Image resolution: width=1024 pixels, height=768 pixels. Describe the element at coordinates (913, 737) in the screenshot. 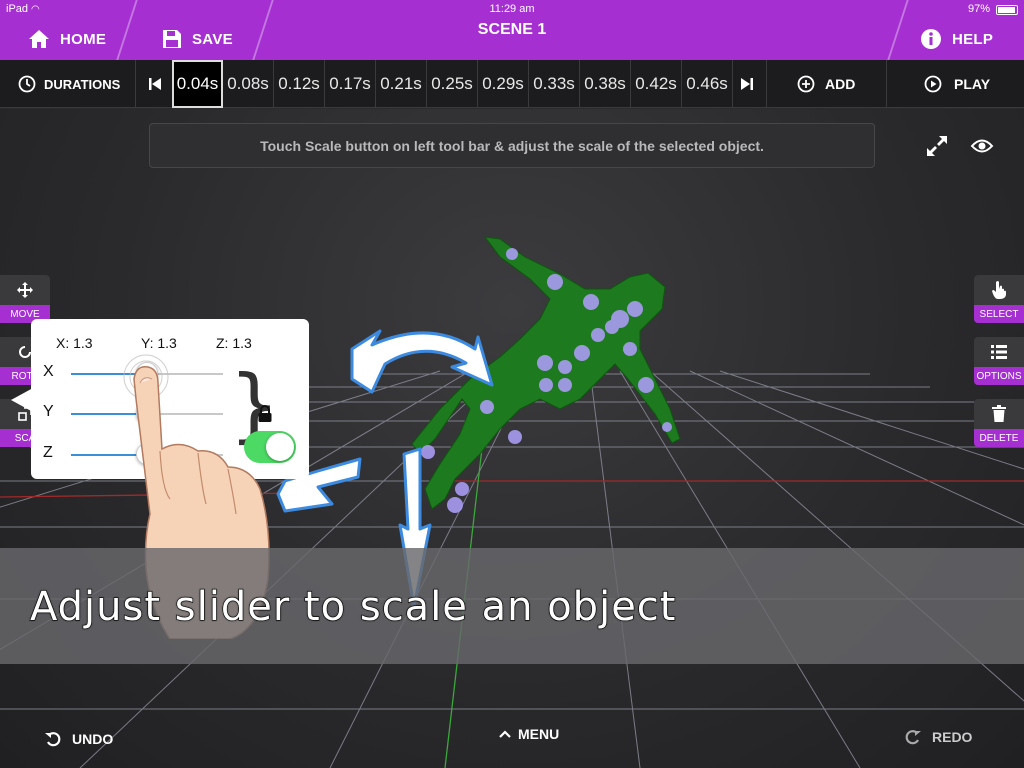

I see `redo-icon` at that location.